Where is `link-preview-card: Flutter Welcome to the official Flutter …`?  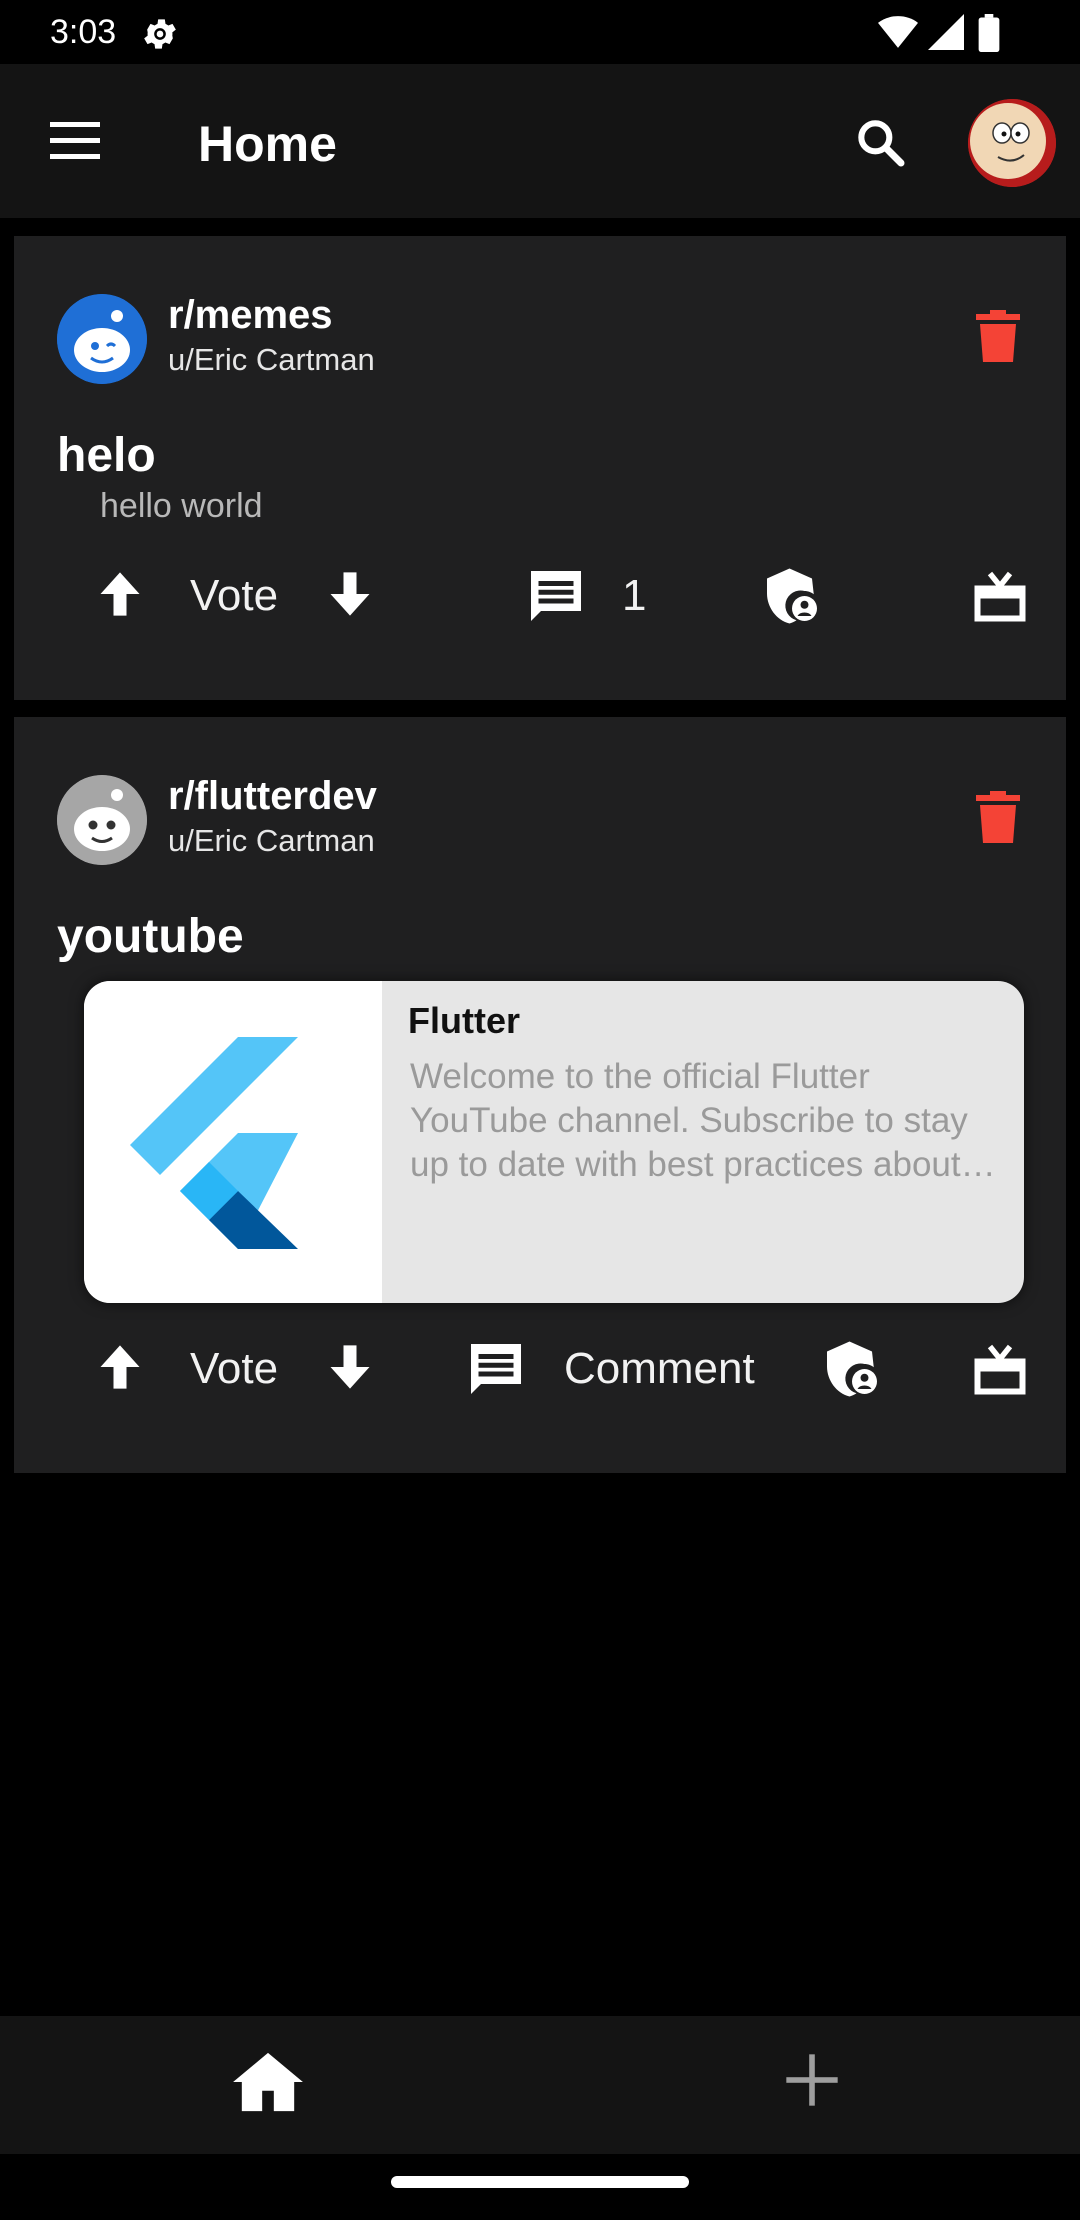 link-preview-card: Flutter Welcome to the official Flutter … is located at coordinates (554, 1142).